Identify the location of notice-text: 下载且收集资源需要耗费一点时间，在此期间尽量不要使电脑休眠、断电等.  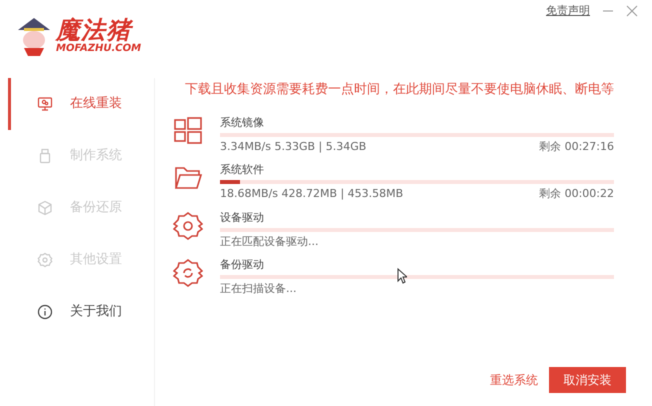
(399, 90).